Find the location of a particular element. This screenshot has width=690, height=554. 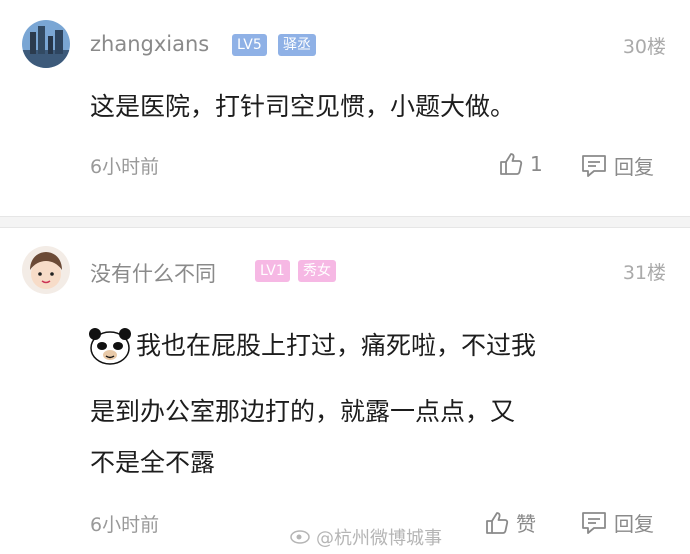

comment-divider is located at coordinates (345, 222).